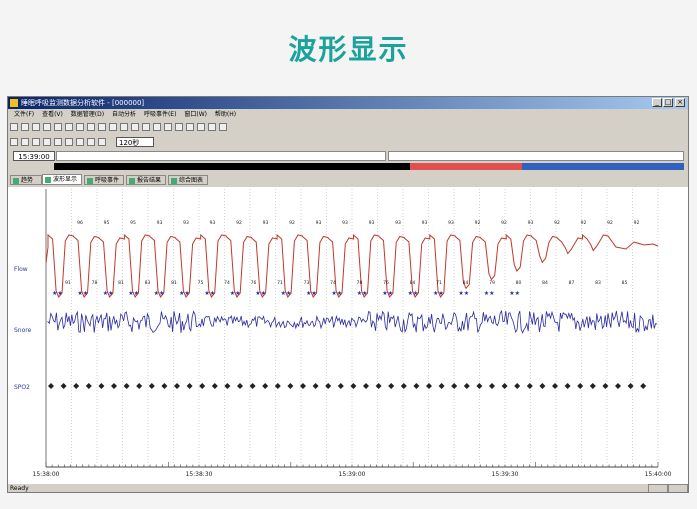  I want to click on time-axis-label: 15:38:00, so click(46, 474).